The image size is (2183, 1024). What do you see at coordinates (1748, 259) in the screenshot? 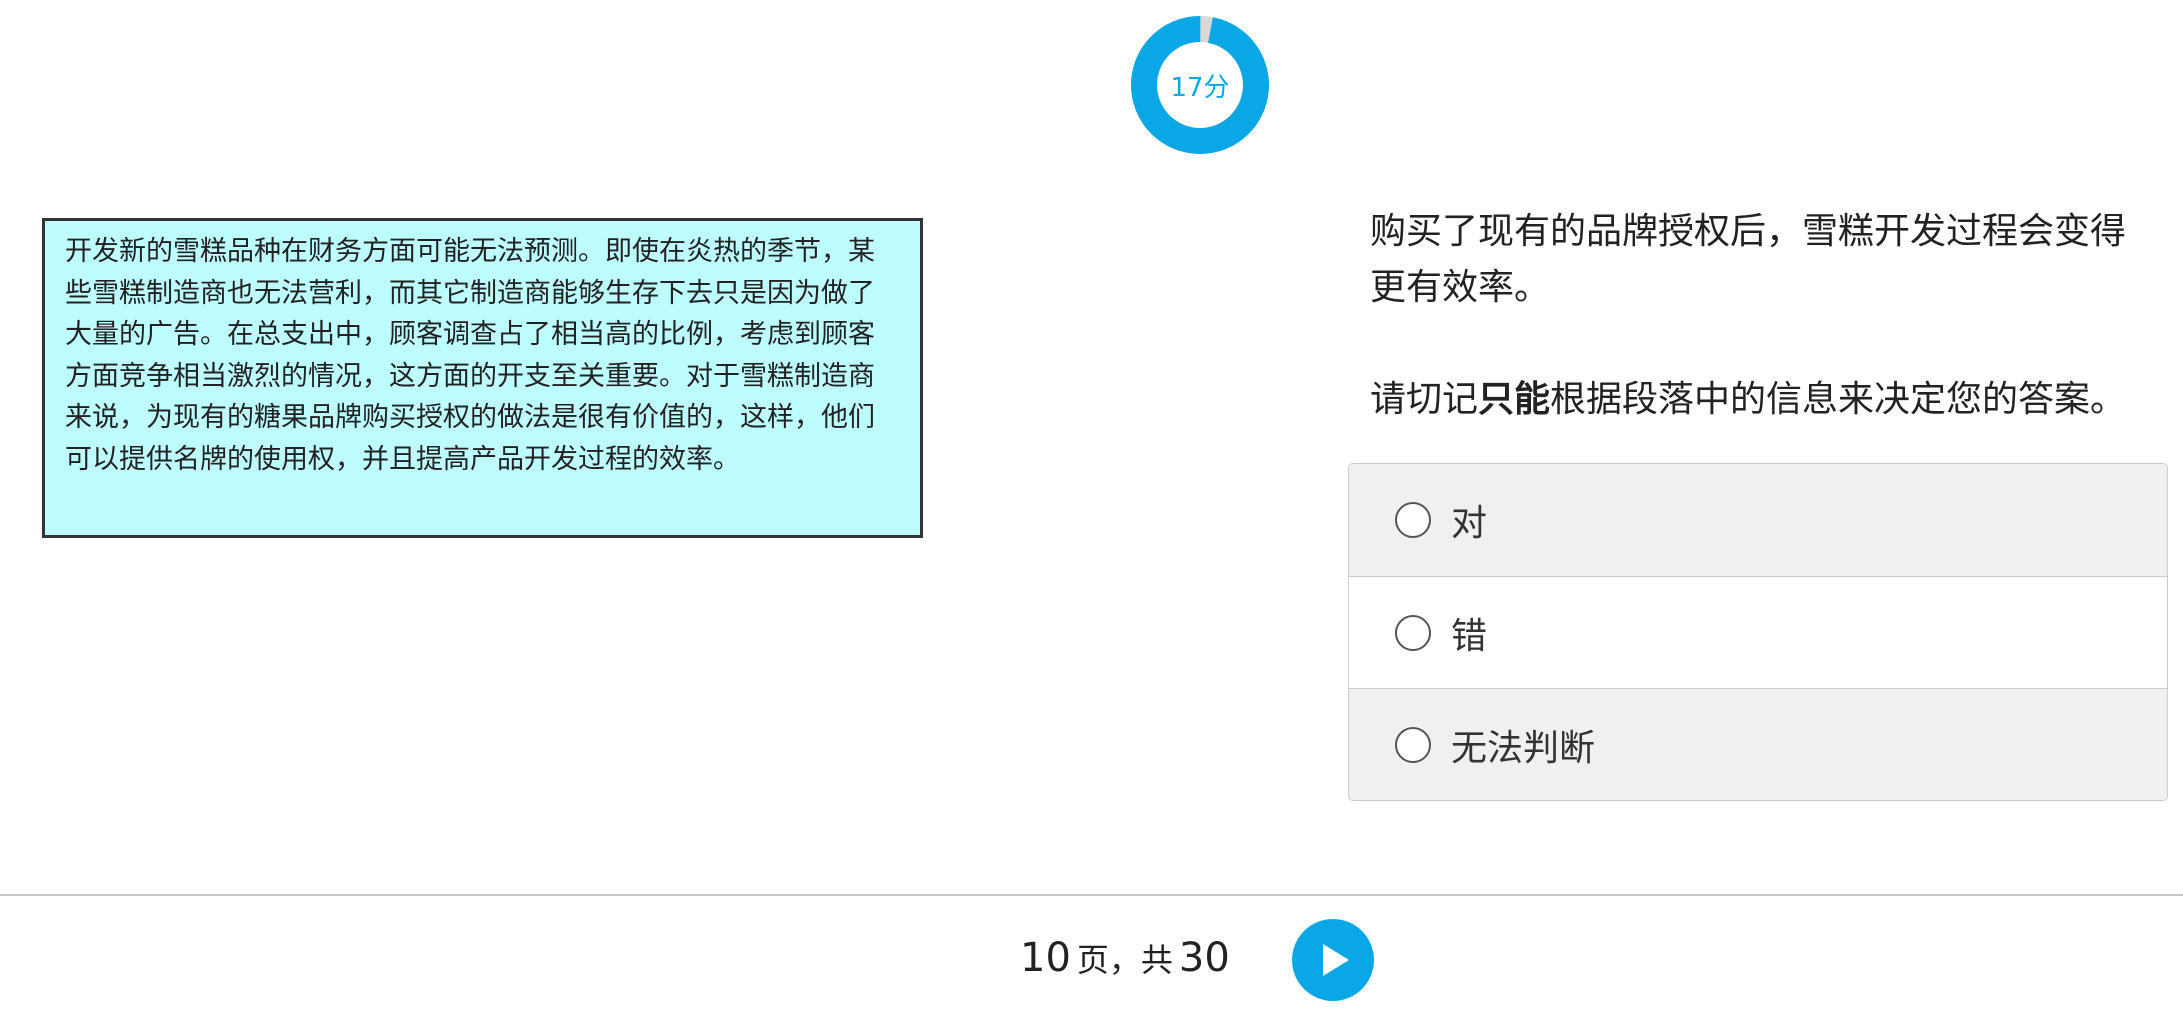
I see `question-statement: 购买了现有的品牌授权后，雪糕开发过程会变得更有效率。` at bounding box center [1748, 259].